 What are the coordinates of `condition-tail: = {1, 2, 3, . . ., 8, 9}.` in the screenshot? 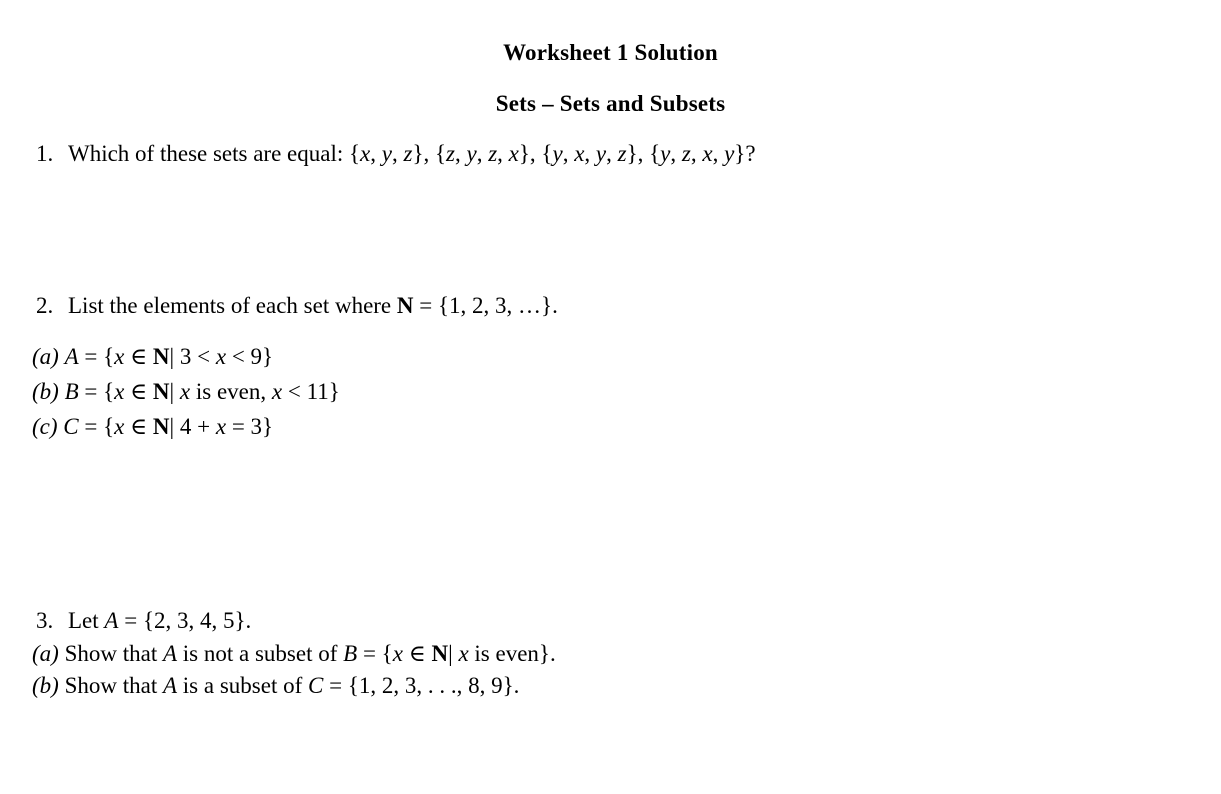 It's located at (421, 685).